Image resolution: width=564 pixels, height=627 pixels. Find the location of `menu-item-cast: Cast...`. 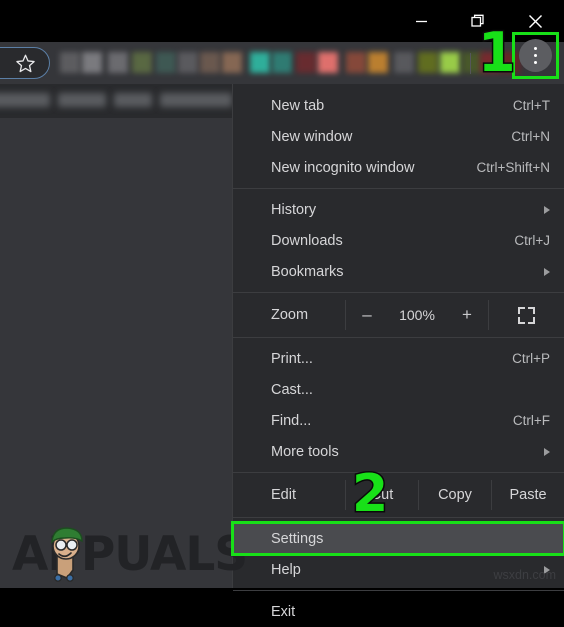

menu-item-cast: Cast... is located at coordinates (398, 389).